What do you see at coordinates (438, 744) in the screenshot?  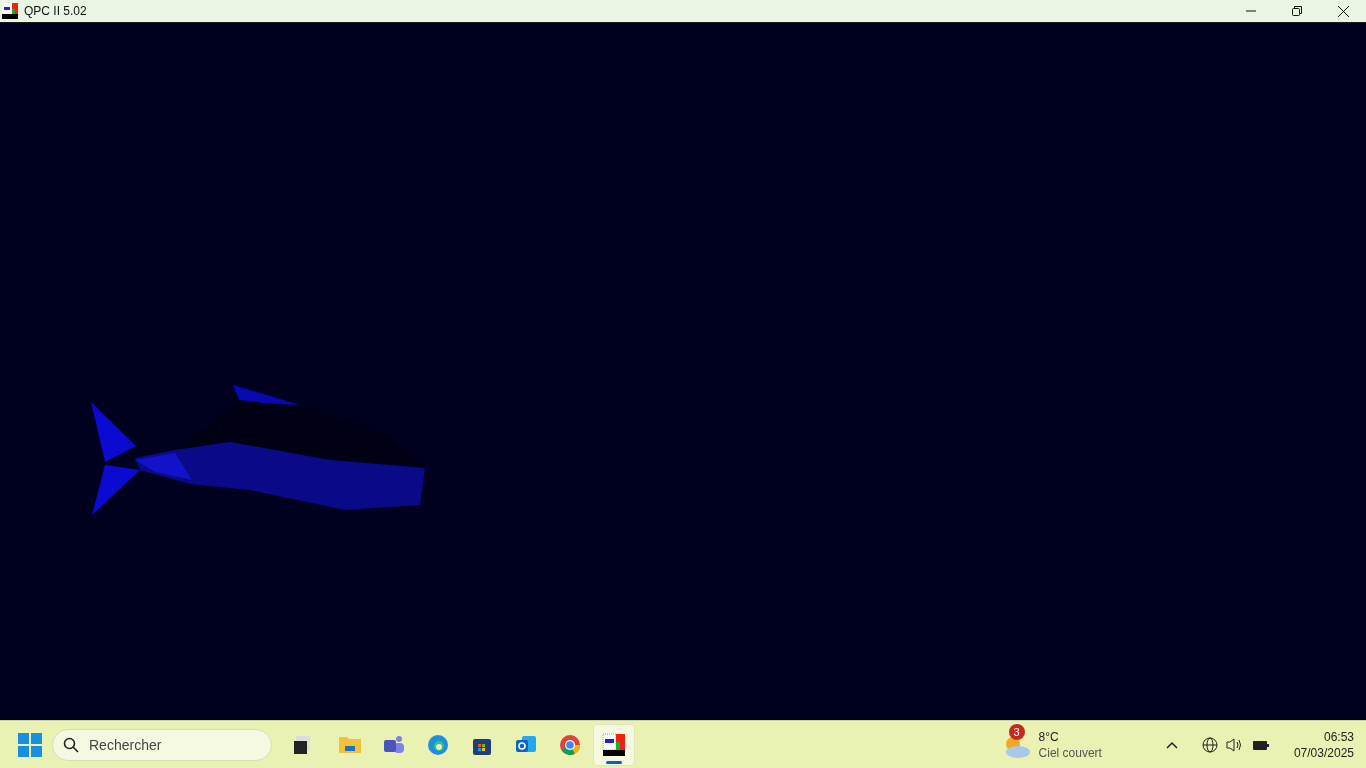 I see `browser-icon` at bounding box center [438, 744].